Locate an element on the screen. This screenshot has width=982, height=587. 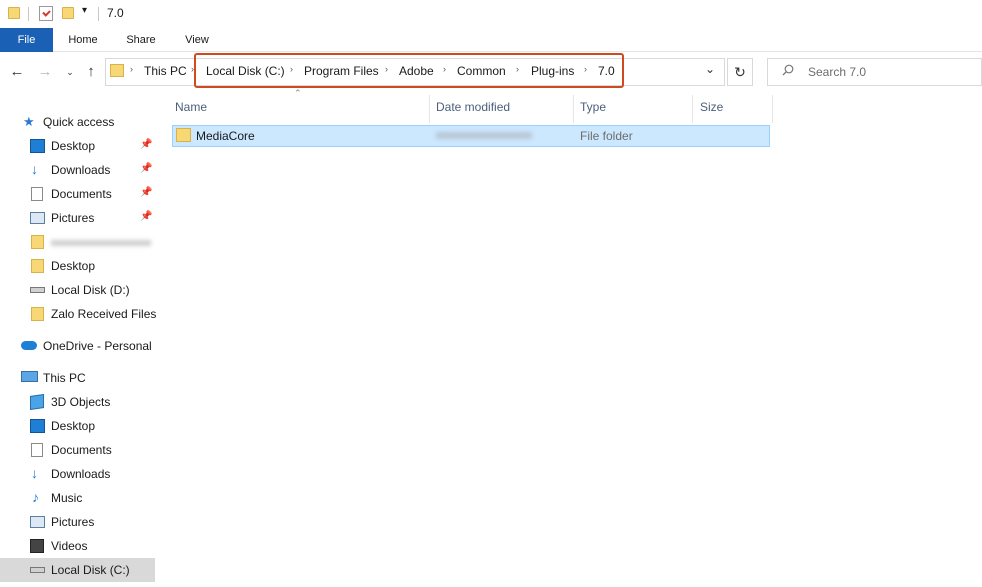
column-header-date-modified: Date modified is located at coordinates (473, 107).